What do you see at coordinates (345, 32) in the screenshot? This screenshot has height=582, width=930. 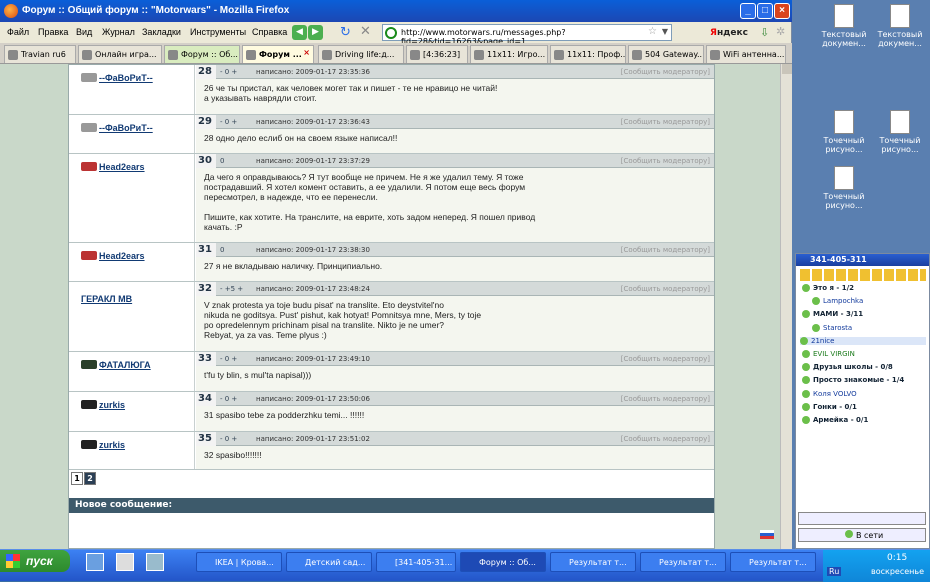 I see `reload-icon: ↻` at bounding box center [345, 32].